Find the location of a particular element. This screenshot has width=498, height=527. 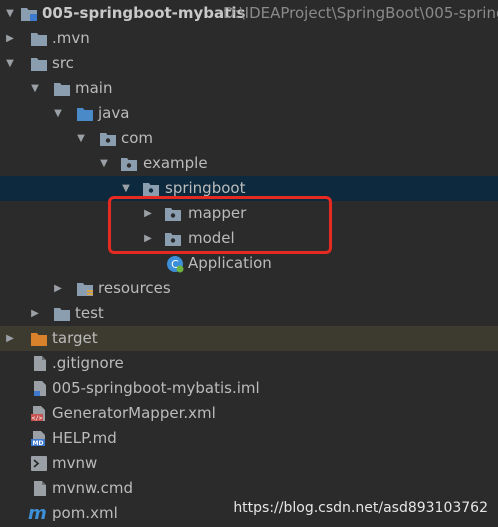

tree-row-mvn: ▶ .mvn is located at coordinates (249, 38).